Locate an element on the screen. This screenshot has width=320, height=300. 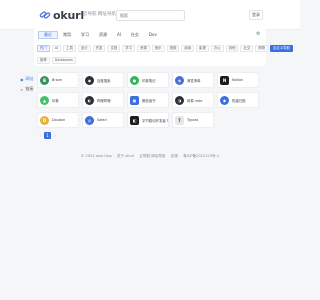
site-card-label: Douban is located at coordinates (59, 120).